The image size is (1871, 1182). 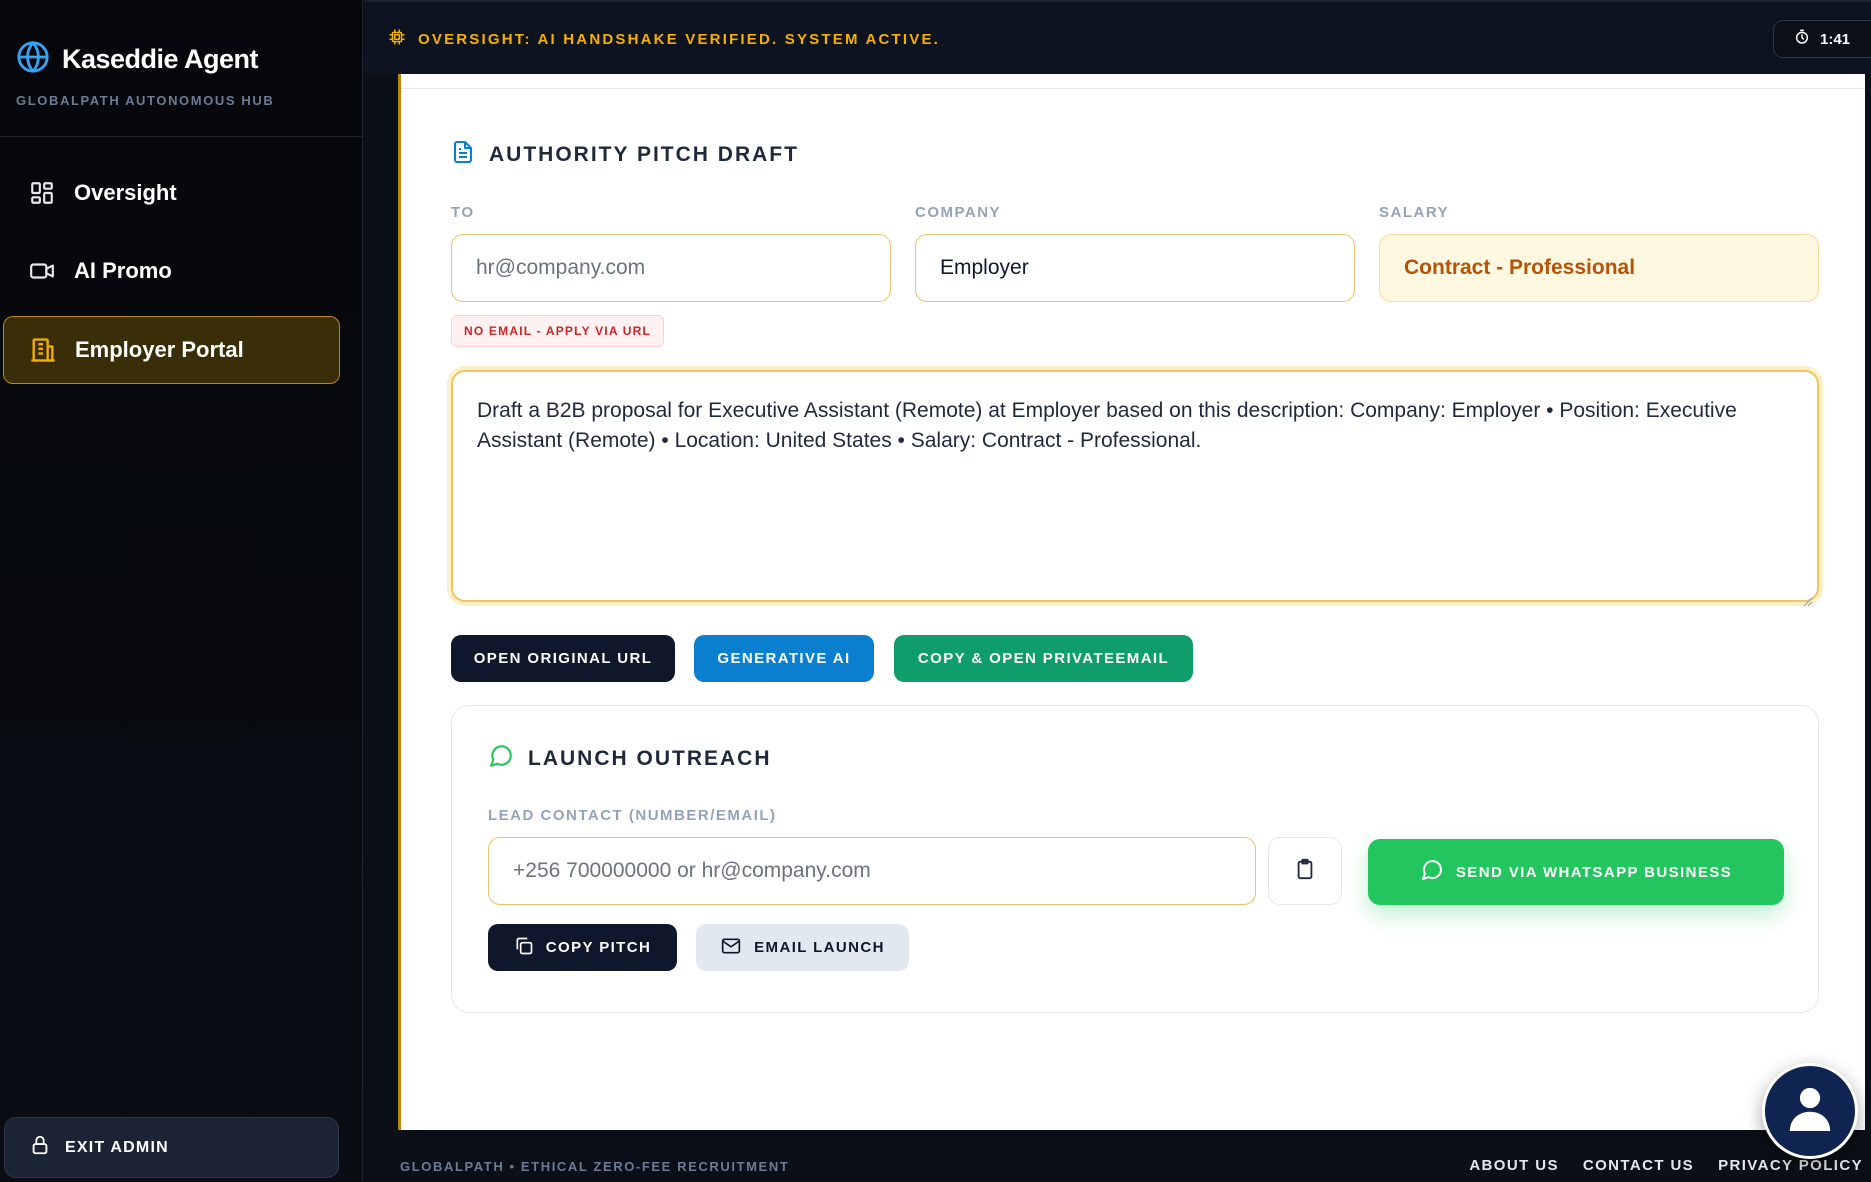 I want to click on sidebar-item-label: AI Promo, so click(x=123, y=270).